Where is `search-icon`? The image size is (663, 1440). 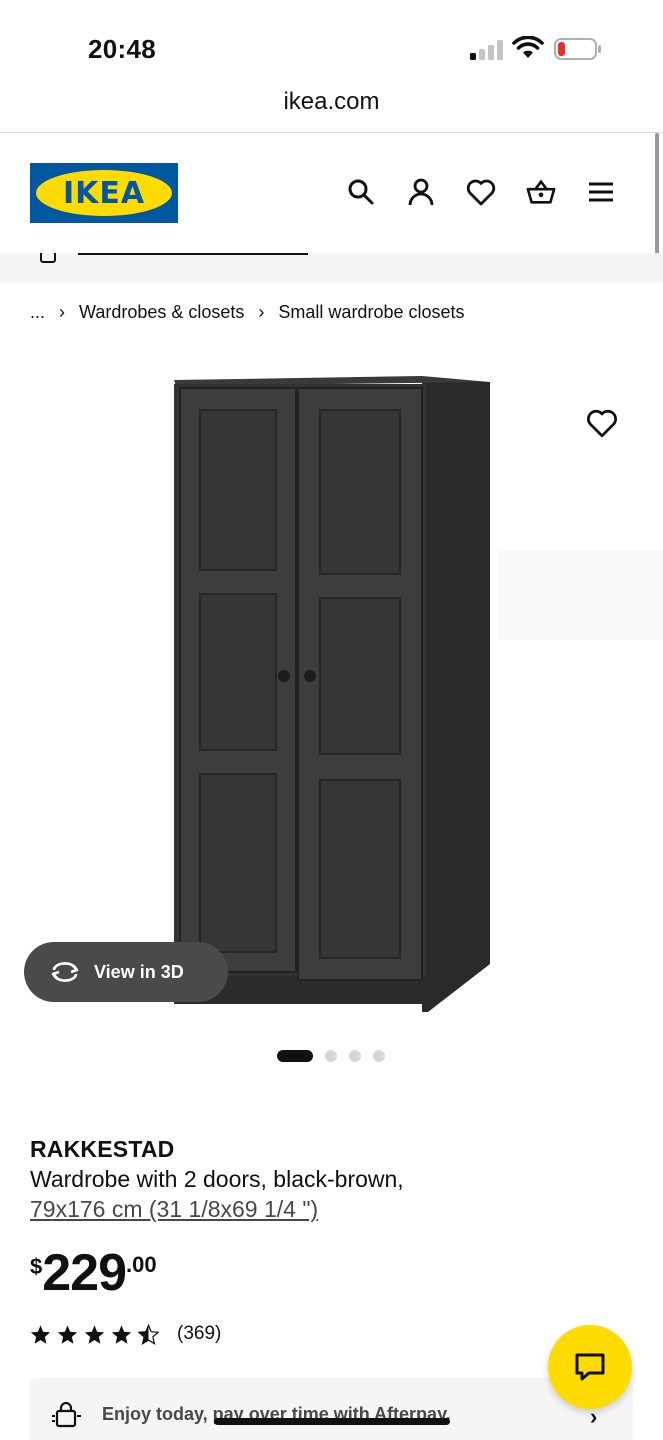 search-icon is located at coordinates (361, 192).